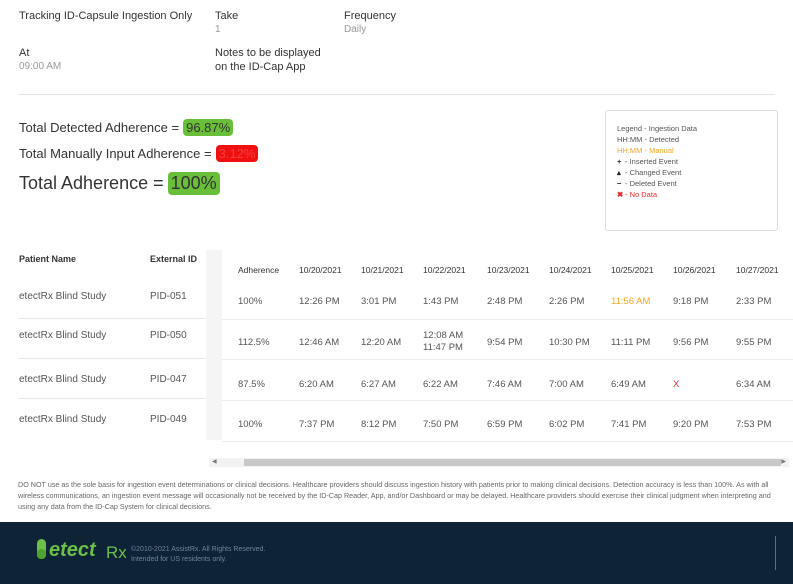 This screenshot has height=584, width=793. I want to click on ingestion-time-cell: X, so click(676, 384).